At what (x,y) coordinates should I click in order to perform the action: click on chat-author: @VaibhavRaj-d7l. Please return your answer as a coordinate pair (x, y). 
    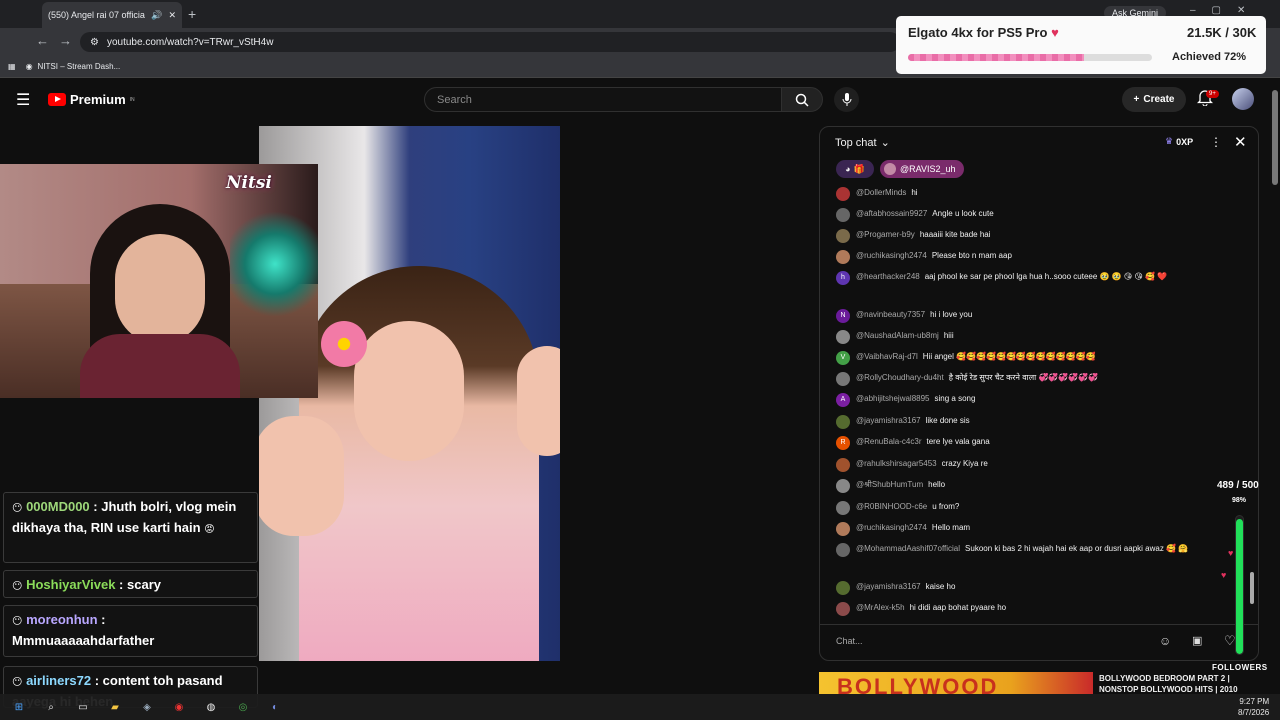
    Looking at the image, I should click on (887, 356).